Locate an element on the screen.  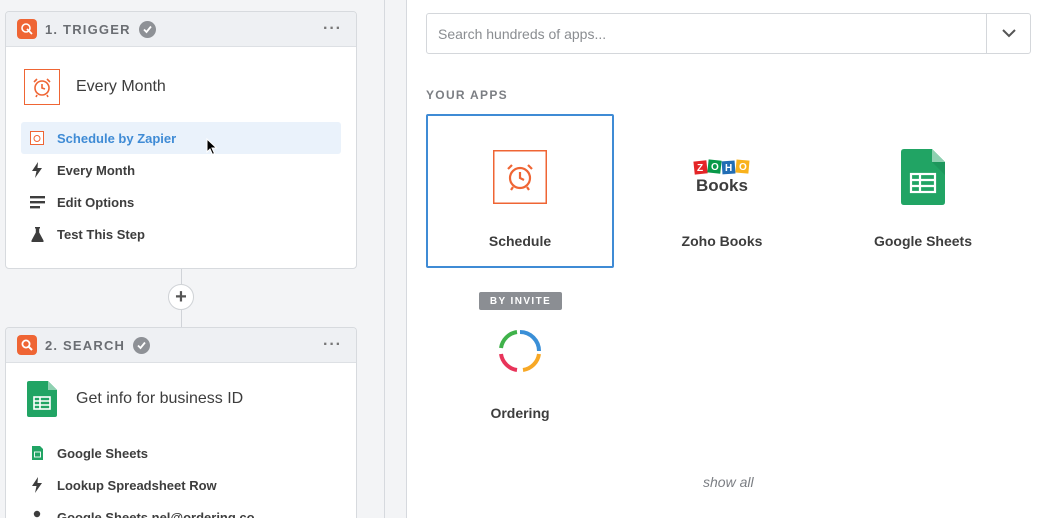
by-invite-badge: BY INVITE is located at coordinates (520, 301).